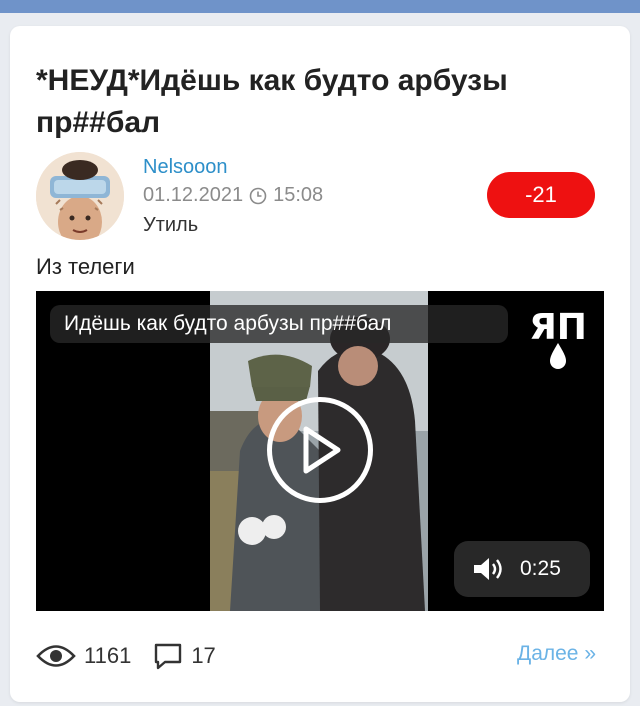 Image resolution: width=640 pixels, height=706 pixels. Describe the element at coordinates (108, 655) in the screenshot. I see `views-count: 1161` at that location.